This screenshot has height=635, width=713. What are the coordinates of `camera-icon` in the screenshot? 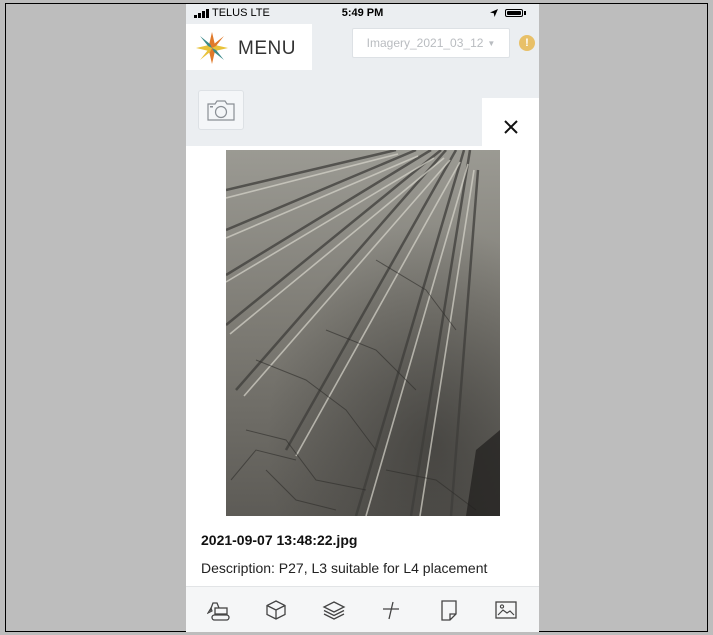 It's located at (221, 110).